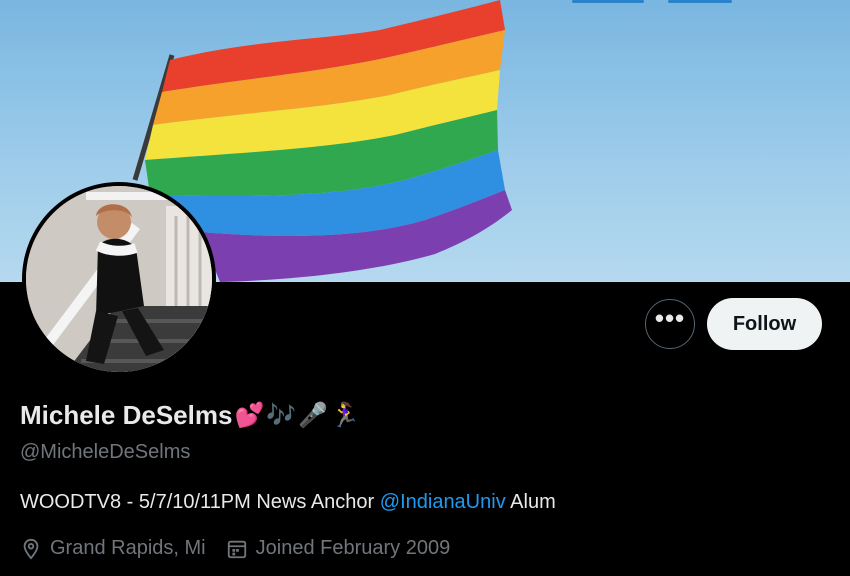 This screenshot has height=576, width=850. Describe the element at coordinates (313, 415) in the screenshot. I see `microphone-emoji: 🎤` at that location.